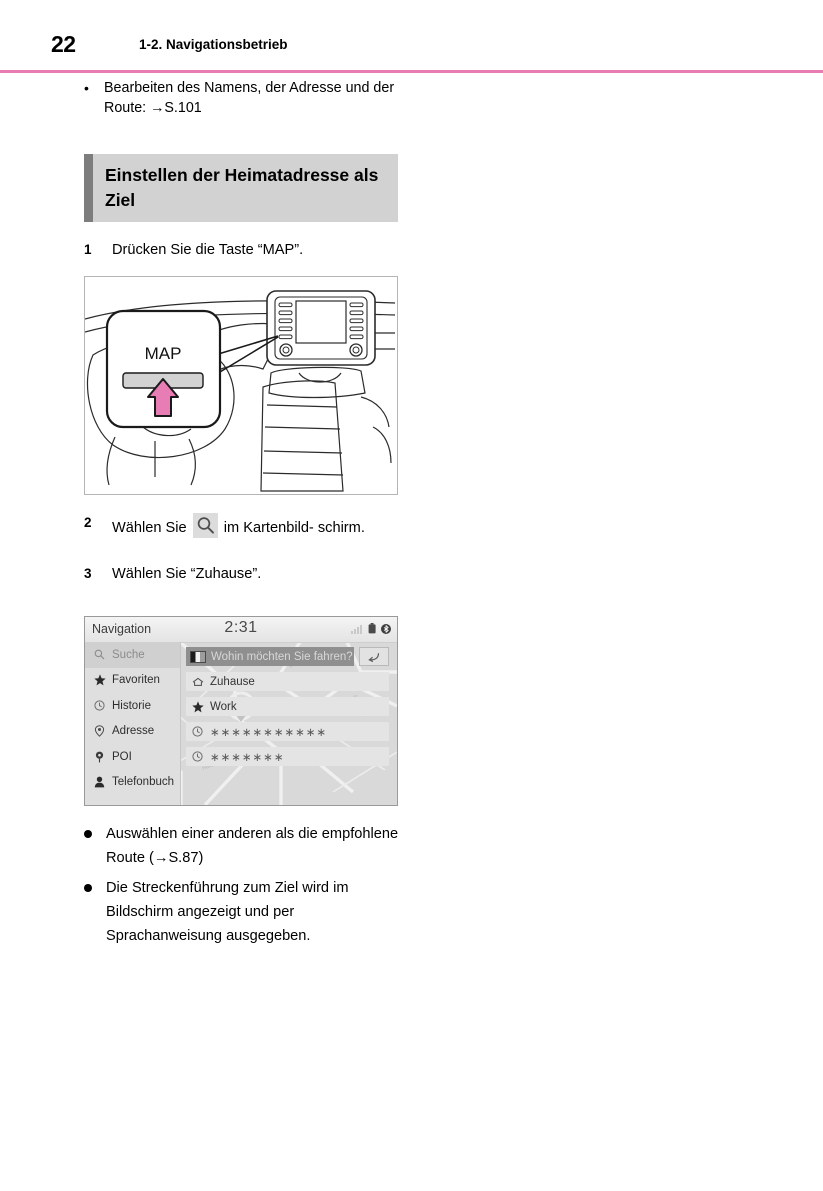 The height and width of the screenshot is (1191, 823). What do you see at coordinates (99, 782) in the screenshot?
I see `person-icon` at bounding box center [99, 782].